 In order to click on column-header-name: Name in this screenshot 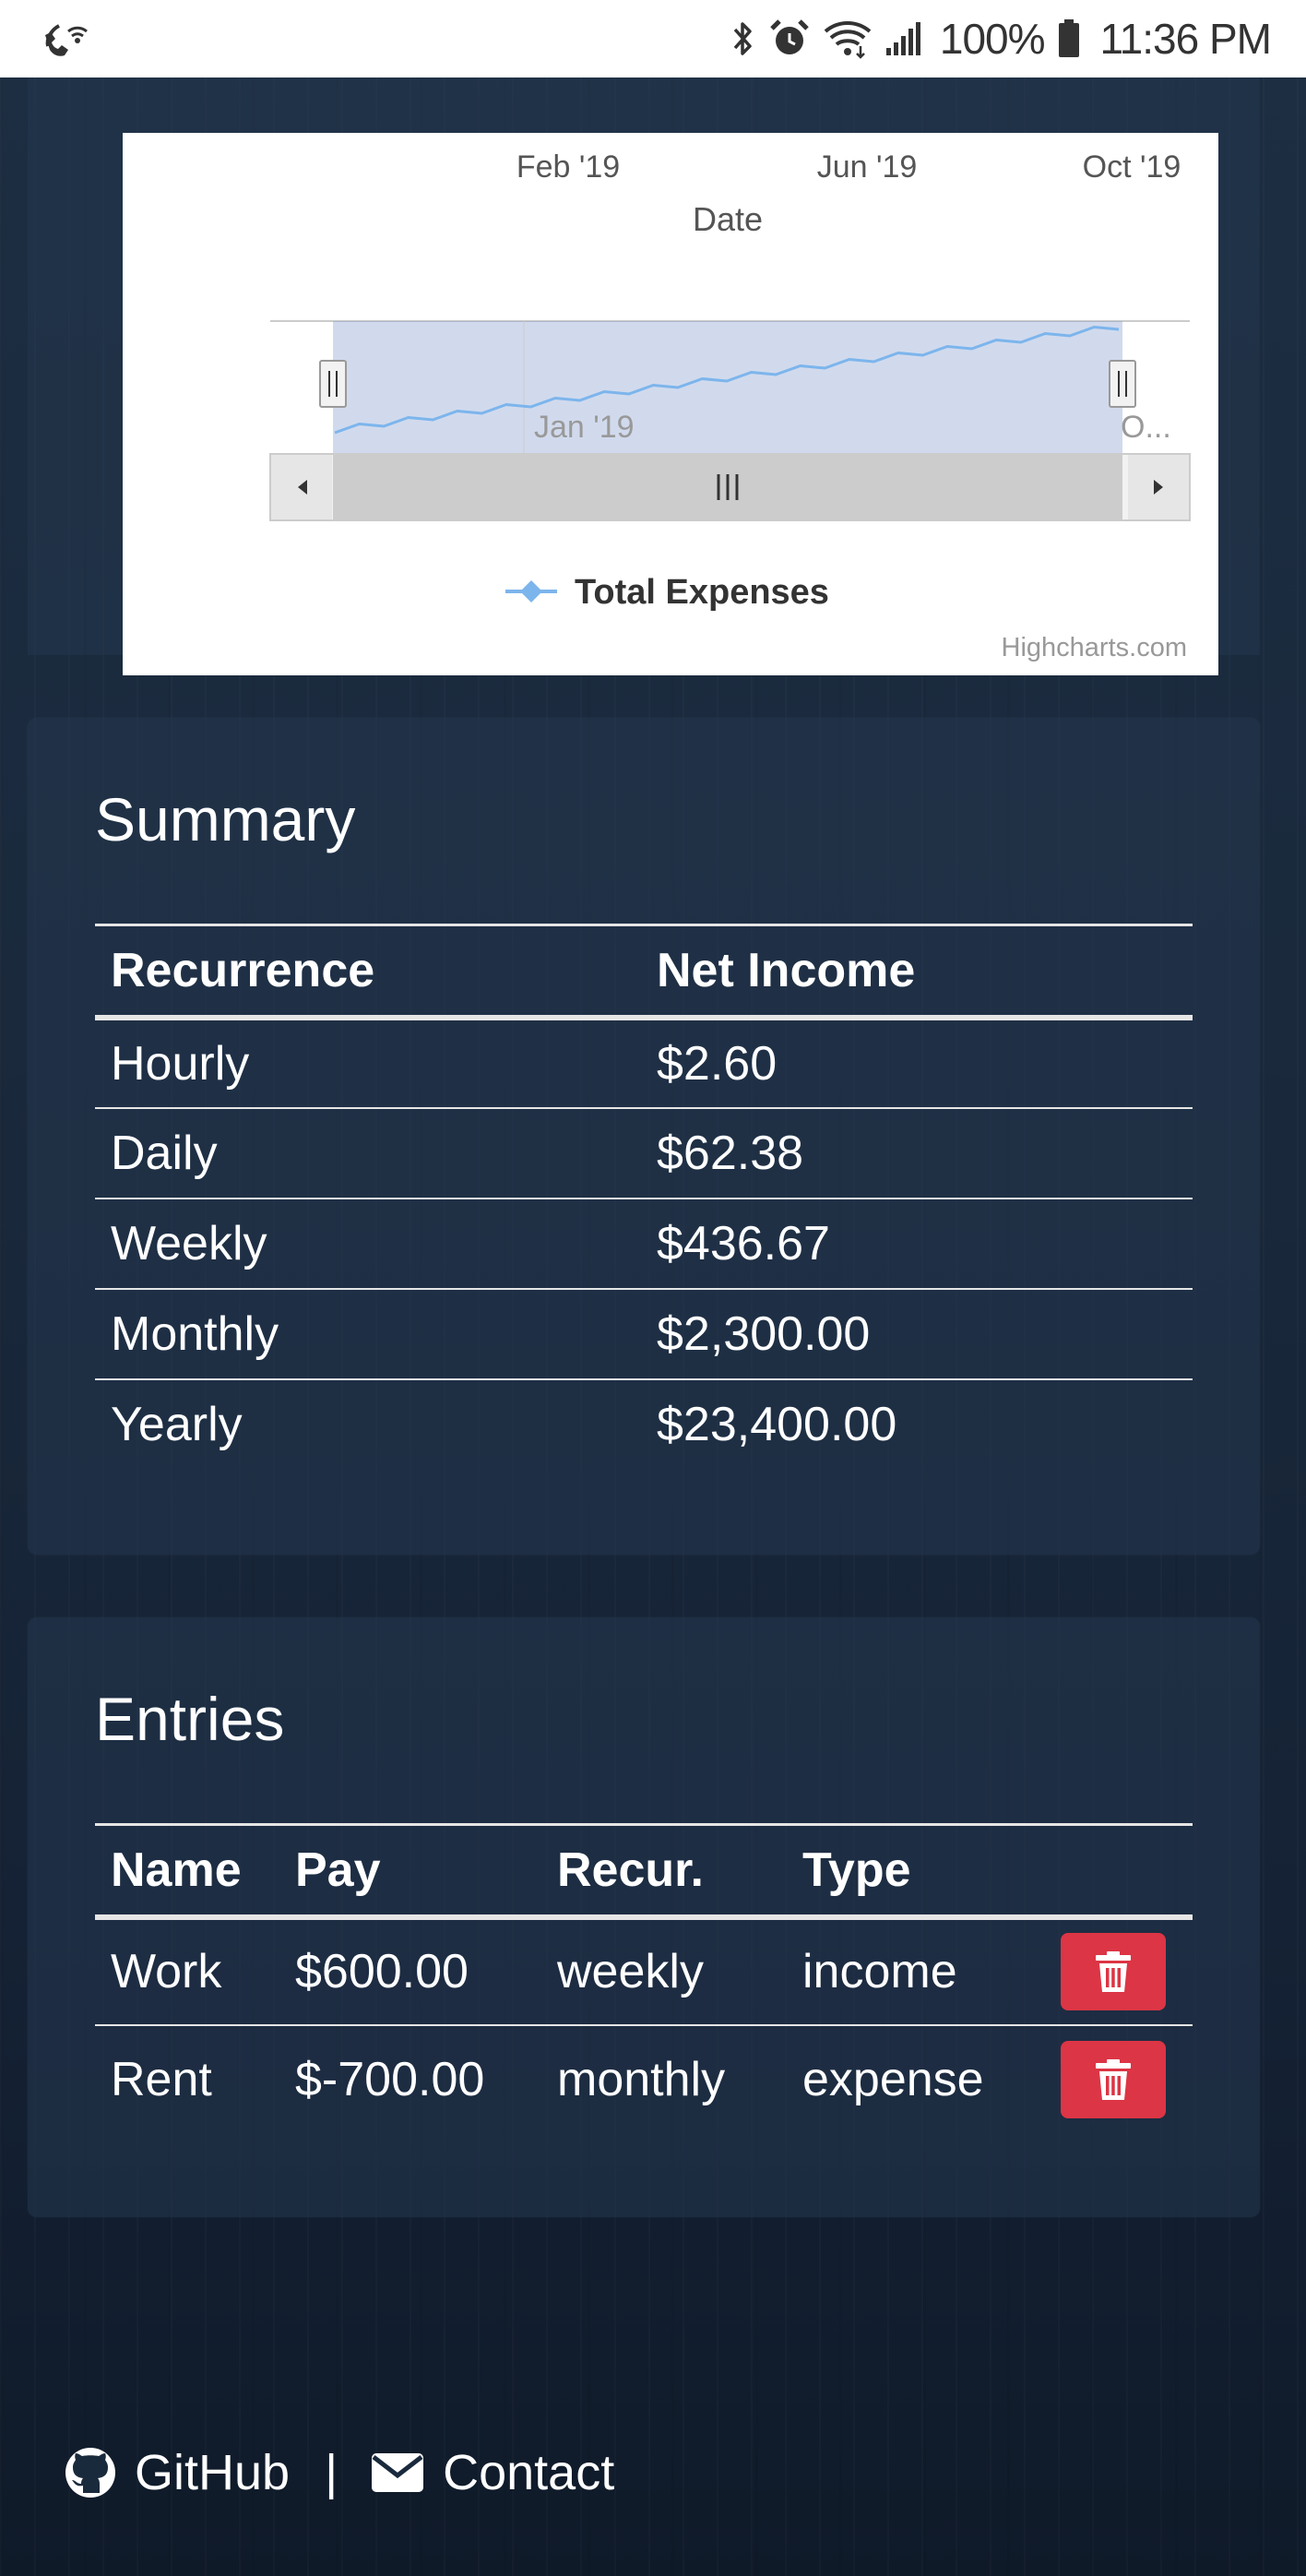, I will do `click(187, 1872)`.